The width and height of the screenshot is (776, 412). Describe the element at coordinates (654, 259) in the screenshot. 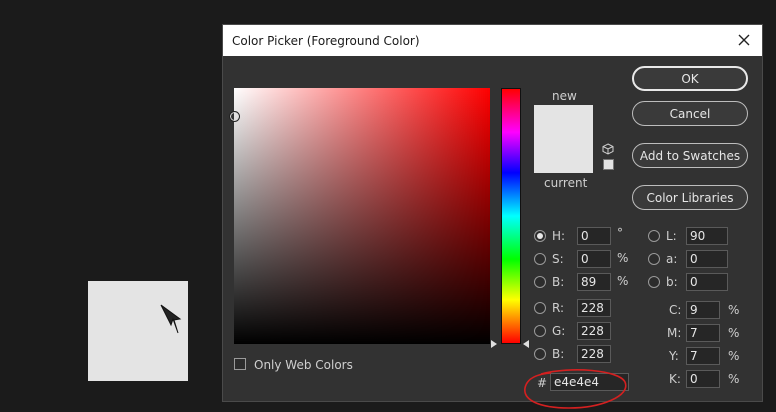

I see `radio-a` at that location.